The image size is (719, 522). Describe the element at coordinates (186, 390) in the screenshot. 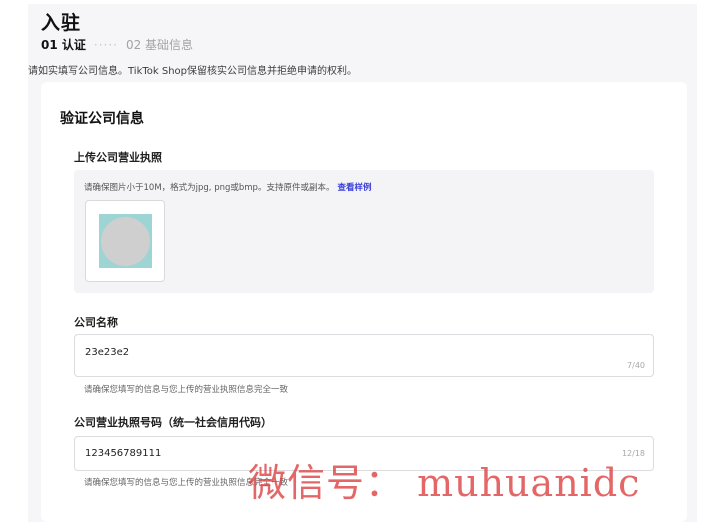

I see `company-name-hint: 请确保您填写的信息与您上传的营业执照信息完全一致` at that location.